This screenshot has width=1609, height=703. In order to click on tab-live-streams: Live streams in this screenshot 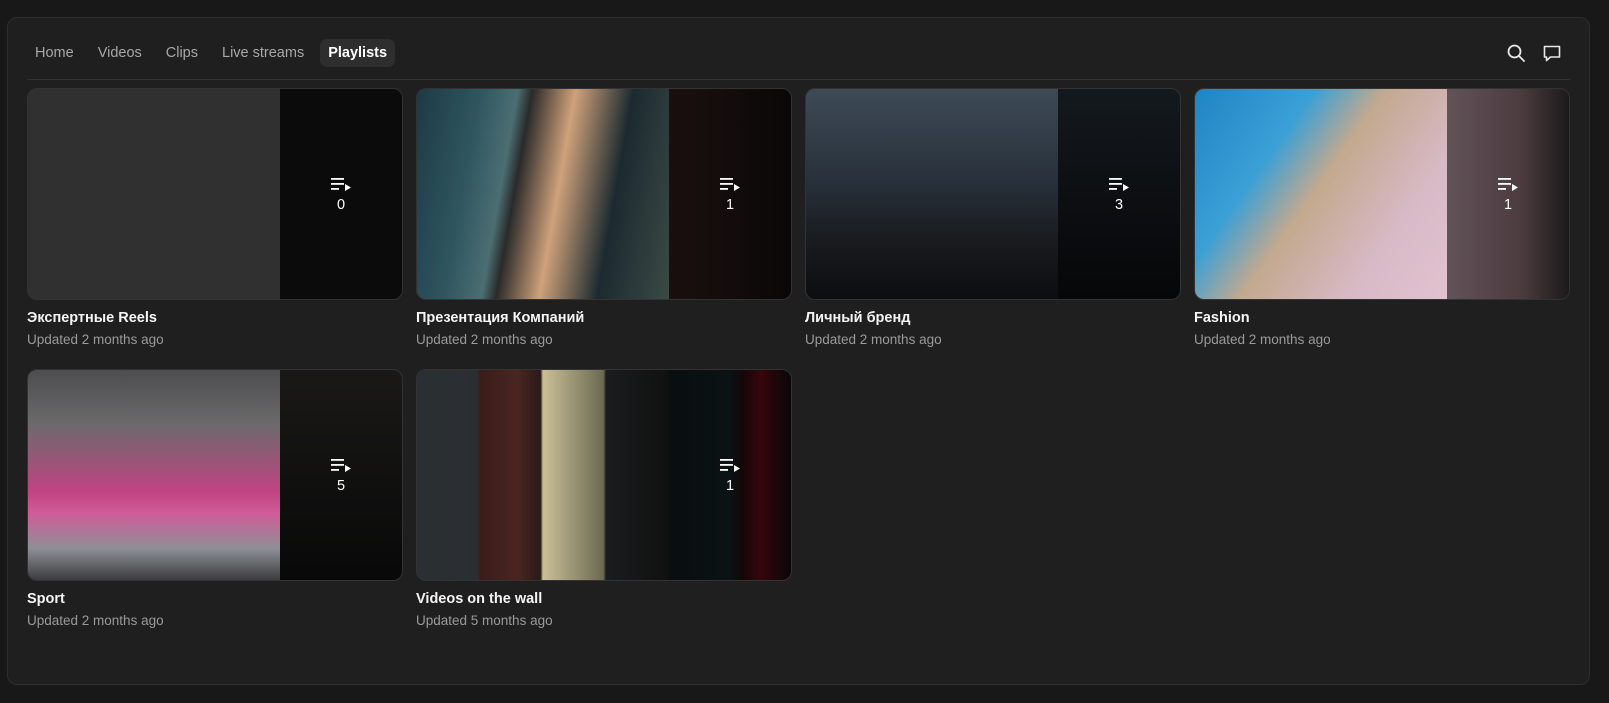, I will do `click(263, 53)`.